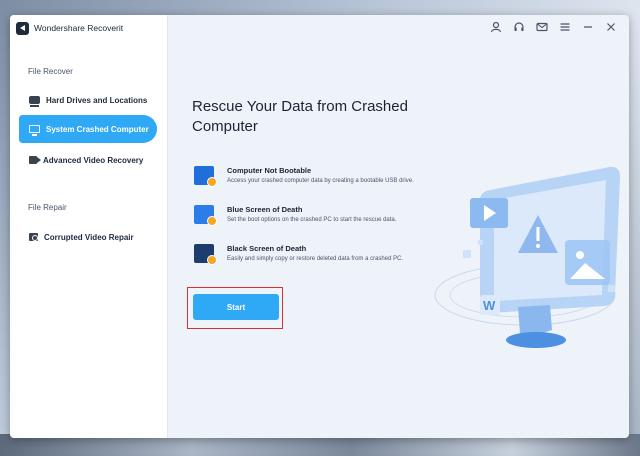 The width and height of the screenshot is (640, 456). I want to click on video-icon, so click(35, 160).